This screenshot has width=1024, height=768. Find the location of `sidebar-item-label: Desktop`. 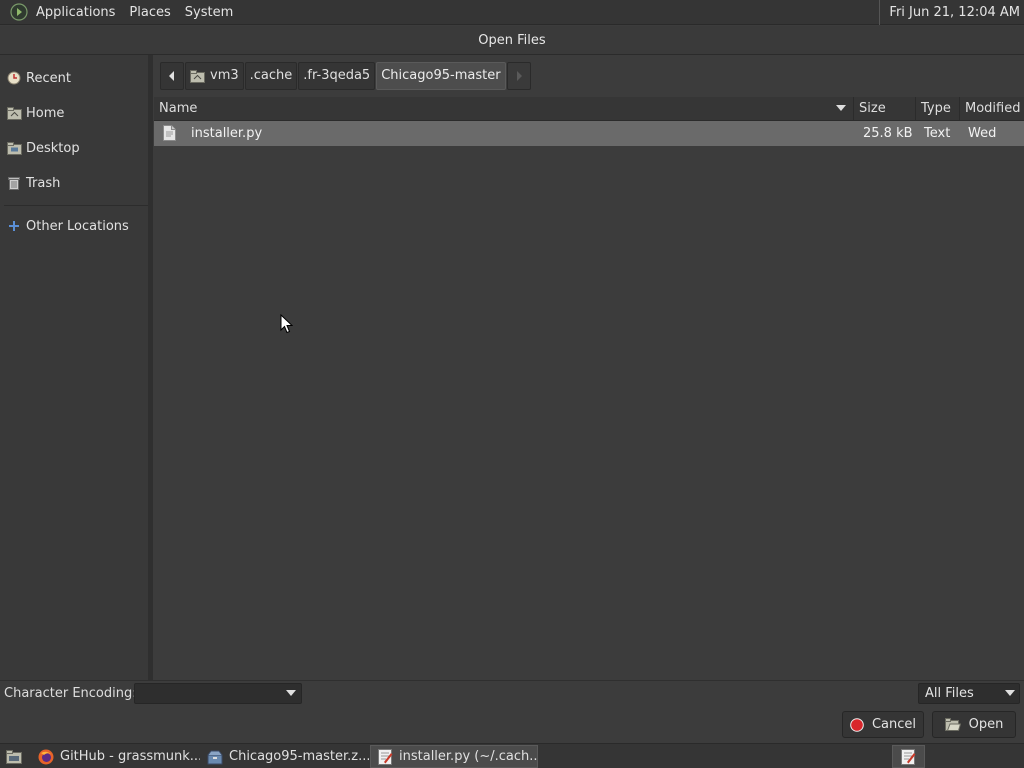

sidebar-item-label: Desktop is located at coordinates (53, 148).